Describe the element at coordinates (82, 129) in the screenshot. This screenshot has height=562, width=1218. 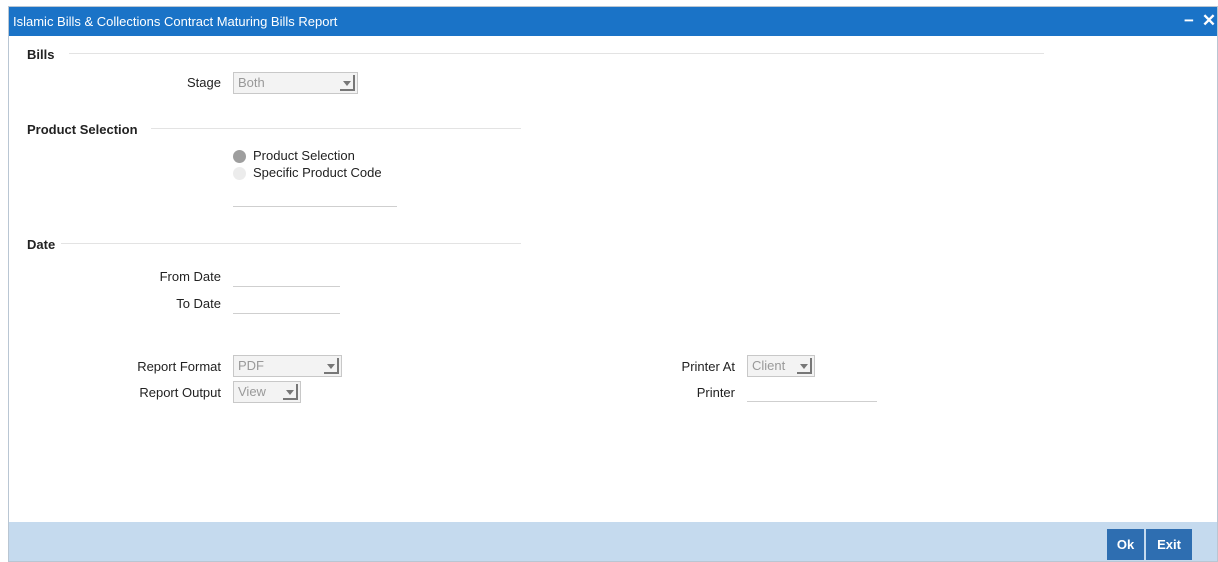
I see `product-selection-section-title: Product Selection` at that location.